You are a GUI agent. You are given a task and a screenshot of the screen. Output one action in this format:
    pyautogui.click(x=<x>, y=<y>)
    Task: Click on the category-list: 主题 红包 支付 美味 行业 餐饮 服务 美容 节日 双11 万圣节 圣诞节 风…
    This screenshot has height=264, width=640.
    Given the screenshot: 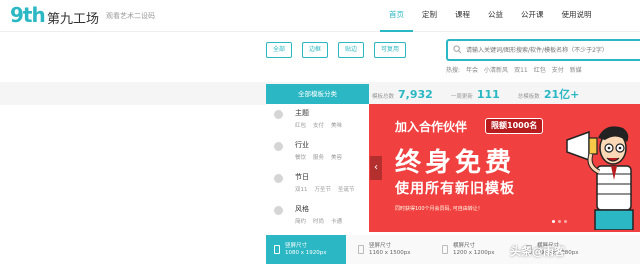 What is the action you would take?
    pyautogui.click(x=317, y=168)
    